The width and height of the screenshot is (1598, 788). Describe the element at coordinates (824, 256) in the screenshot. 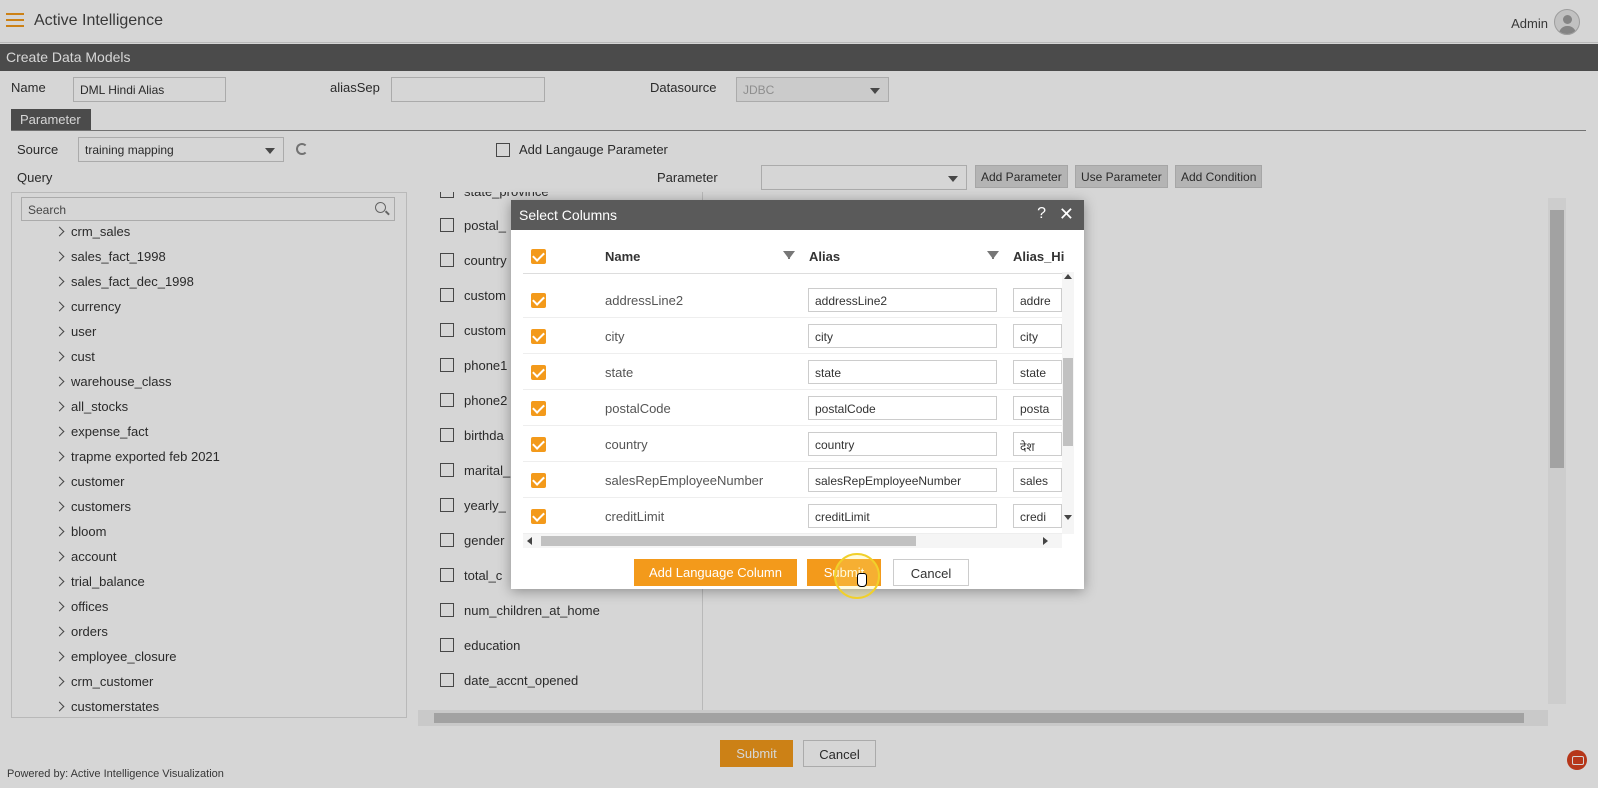

I see `column-header-alias: Alias` at that location.